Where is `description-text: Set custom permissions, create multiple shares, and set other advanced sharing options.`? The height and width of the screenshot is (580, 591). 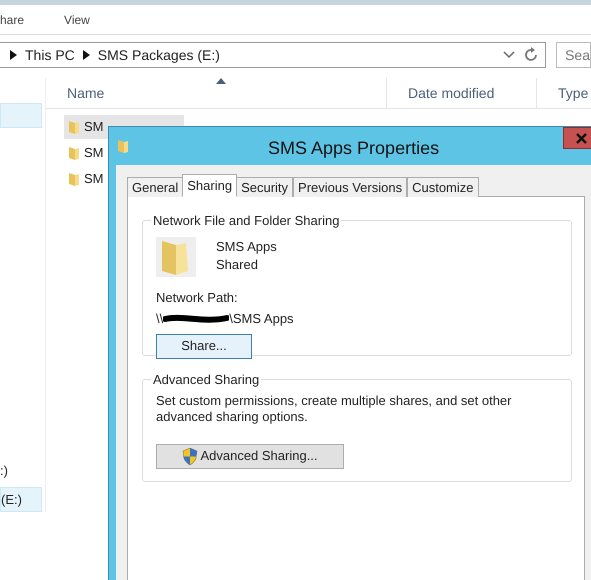 description-text: Set custom permissions, create multiple shares, and set other advanced sharing options. is located at coordinates (334, 408).